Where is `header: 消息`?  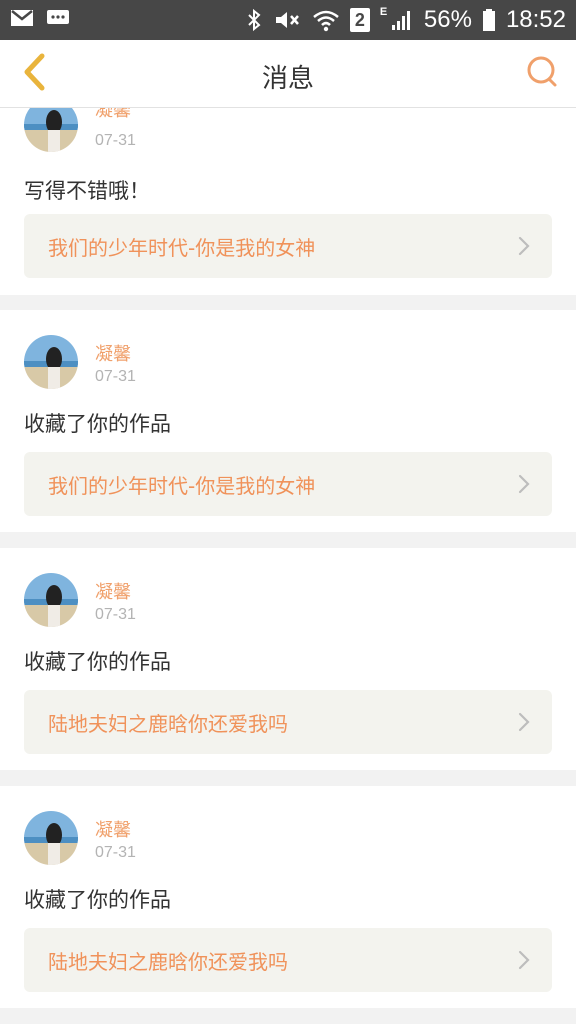 header: 消息 is located at coordinates (288, 74).